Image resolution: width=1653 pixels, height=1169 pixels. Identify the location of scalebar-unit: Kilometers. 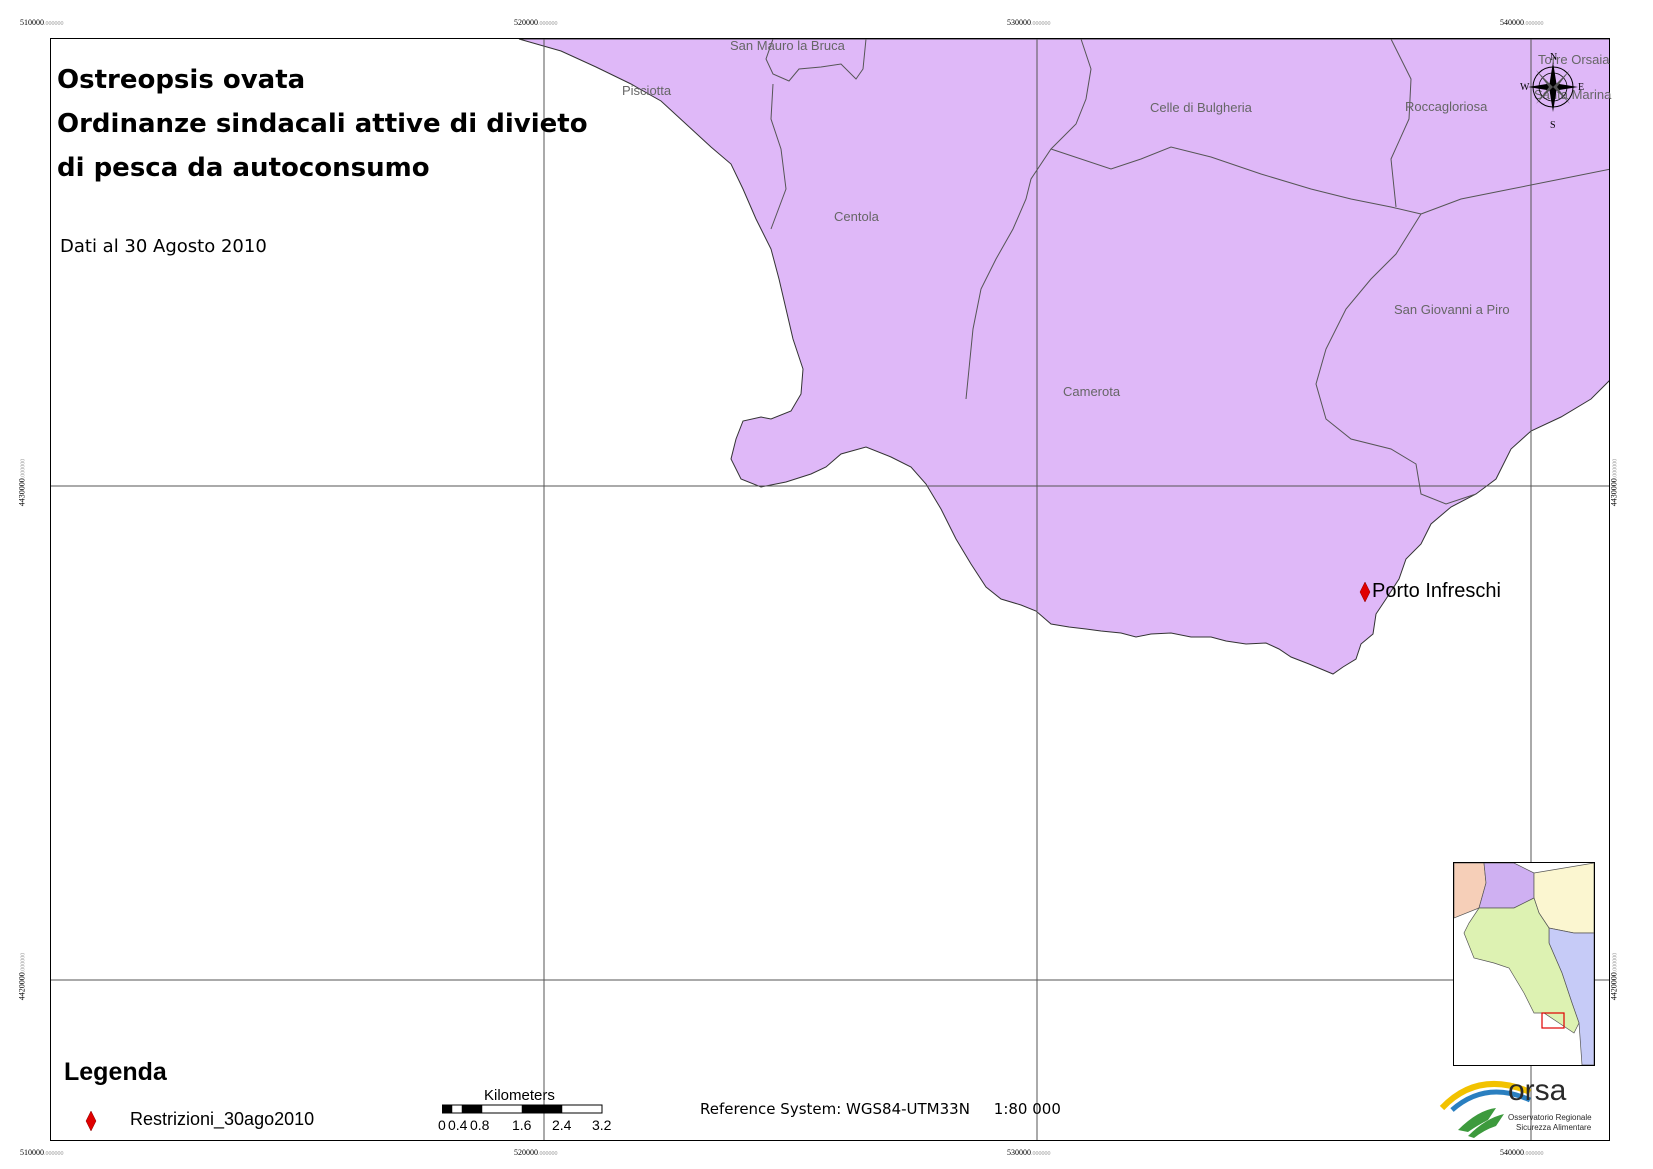
(519, 1095).